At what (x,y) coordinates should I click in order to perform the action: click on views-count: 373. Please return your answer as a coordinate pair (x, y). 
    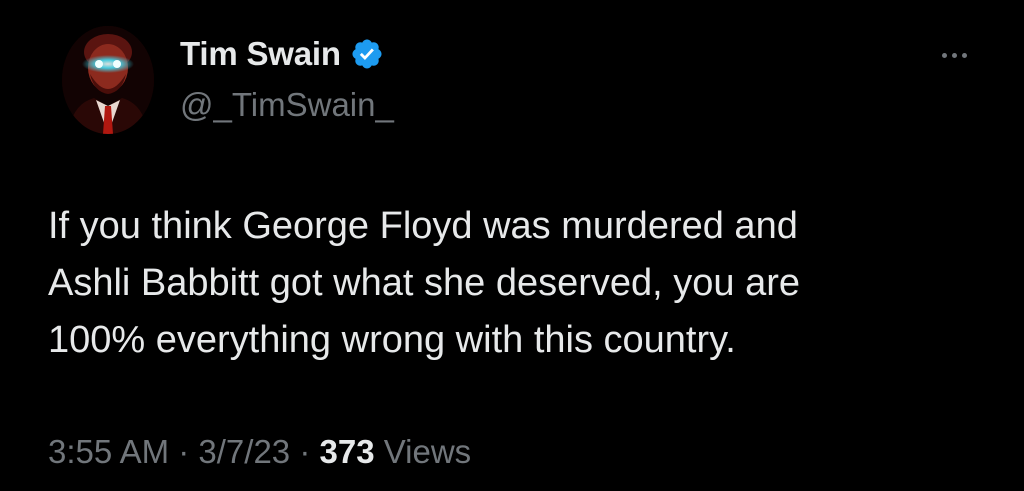
    Looking at the image, I should click on (346, 452).